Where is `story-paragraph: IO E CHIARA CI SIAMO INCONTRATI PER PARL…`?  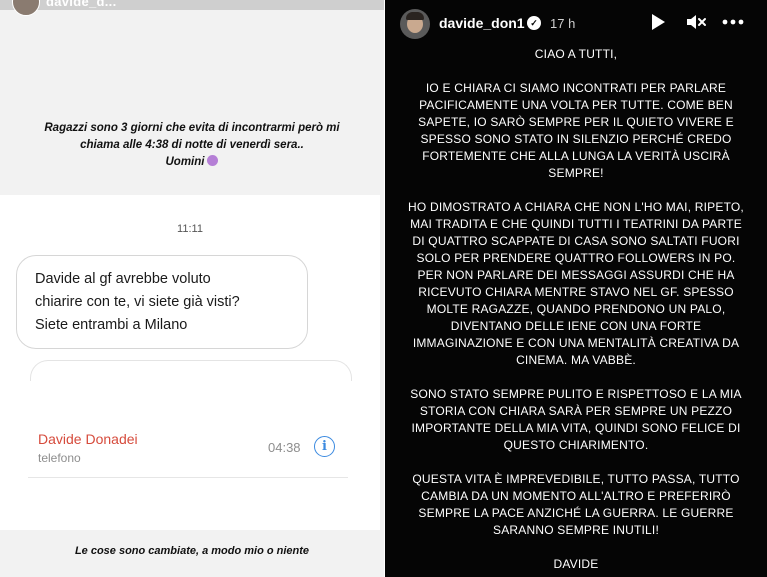
story-paragraph: IO E CHIARA CI SIAMO INCONTRATI PER PARL… is located at coordinates (576, 131).